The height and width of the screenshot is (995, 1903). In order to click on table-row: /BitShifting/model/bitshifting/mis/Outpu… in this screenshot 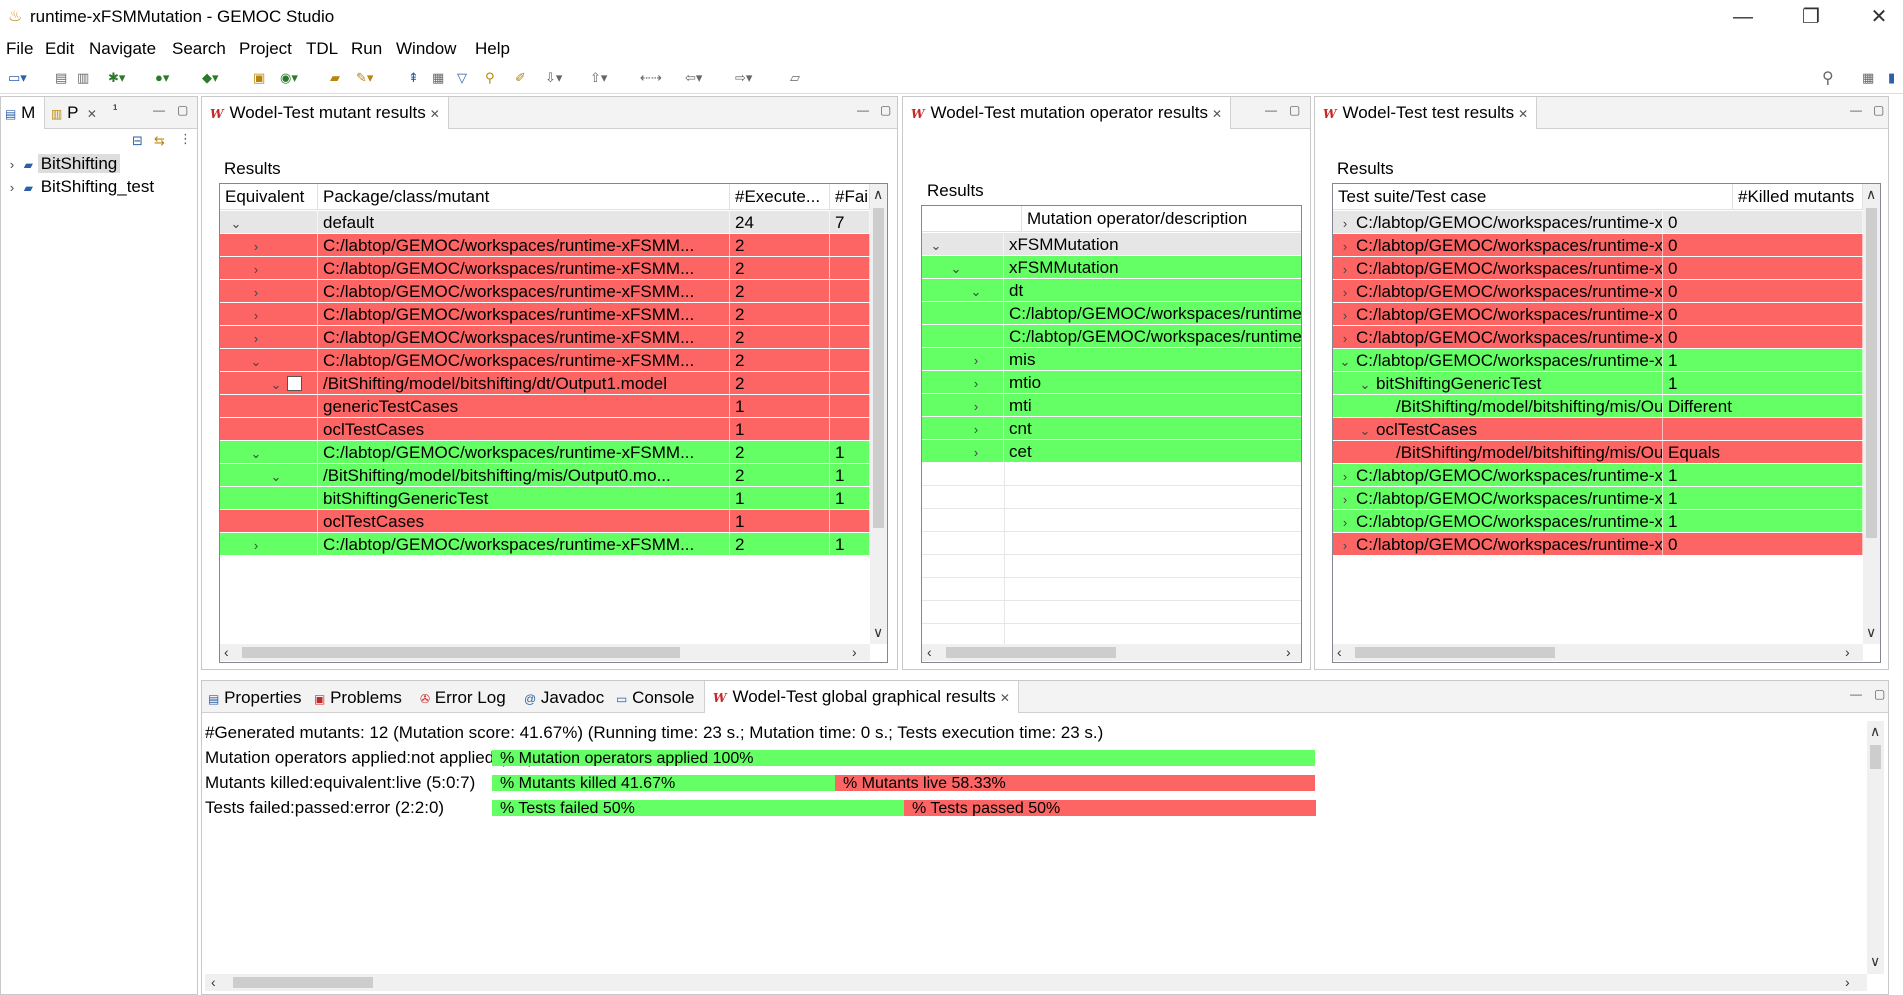, I will do `click(1598, 406)`.